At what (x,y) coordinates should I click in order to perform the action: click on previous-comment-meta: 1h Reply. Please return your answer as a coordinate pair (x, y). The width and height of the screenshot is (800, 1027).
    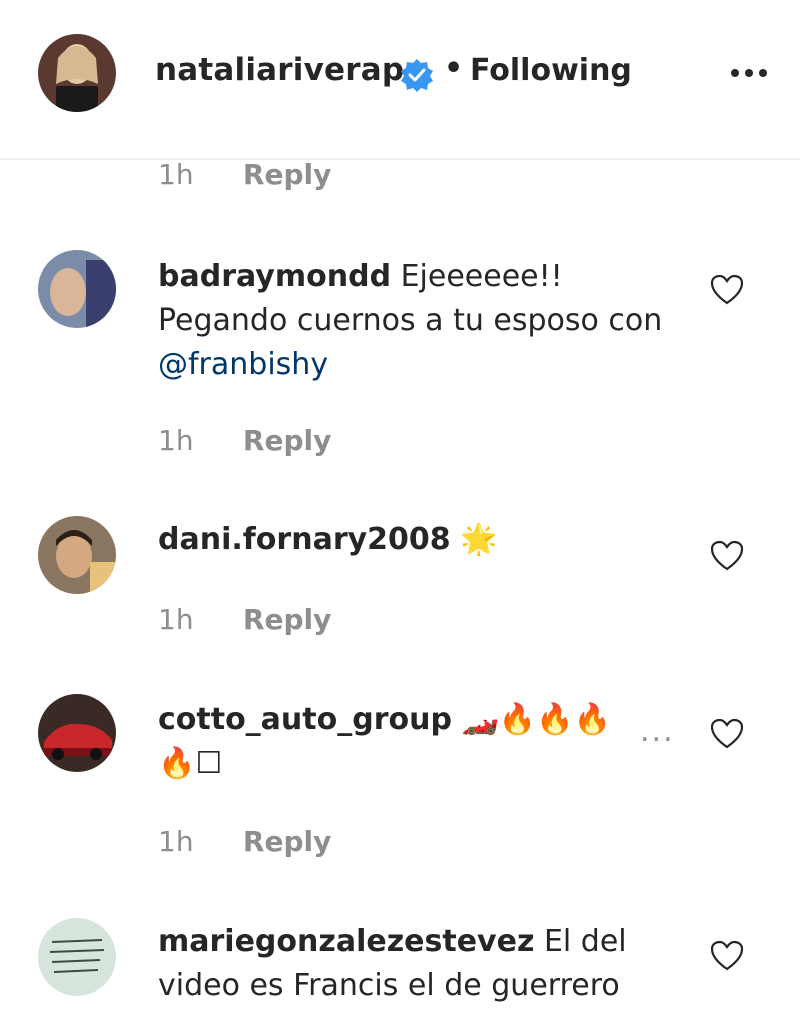
    Looking at the image, I should click on (244, 174).